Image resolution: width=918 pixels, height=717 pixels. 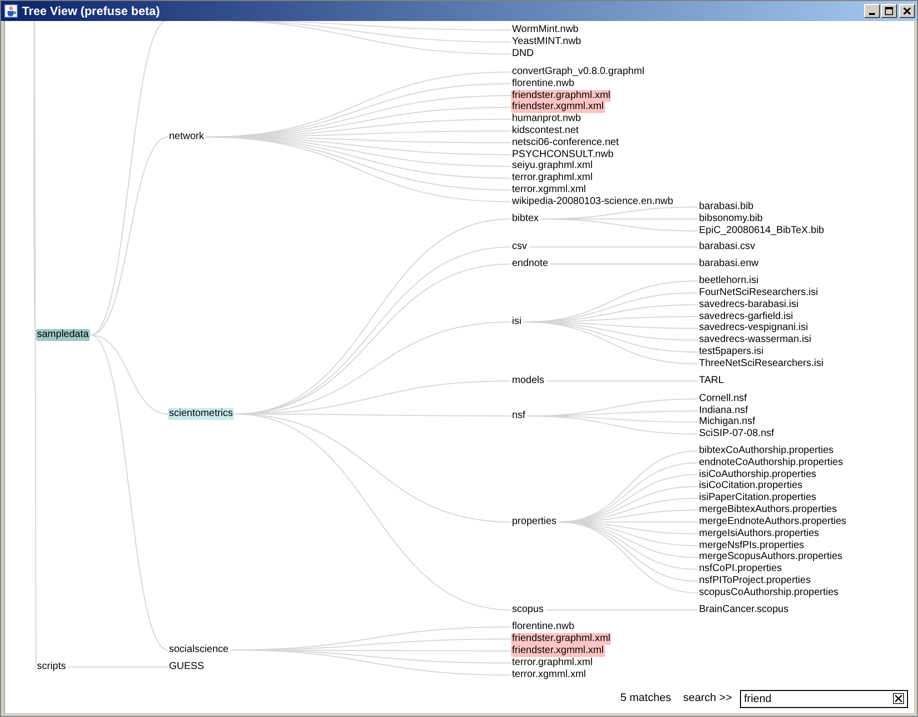 What do you see at coordinates (753, 328) in the screenshot?
I see `tree-node: savedrecs-vespignani.isi` at bounding box center [753, 328].